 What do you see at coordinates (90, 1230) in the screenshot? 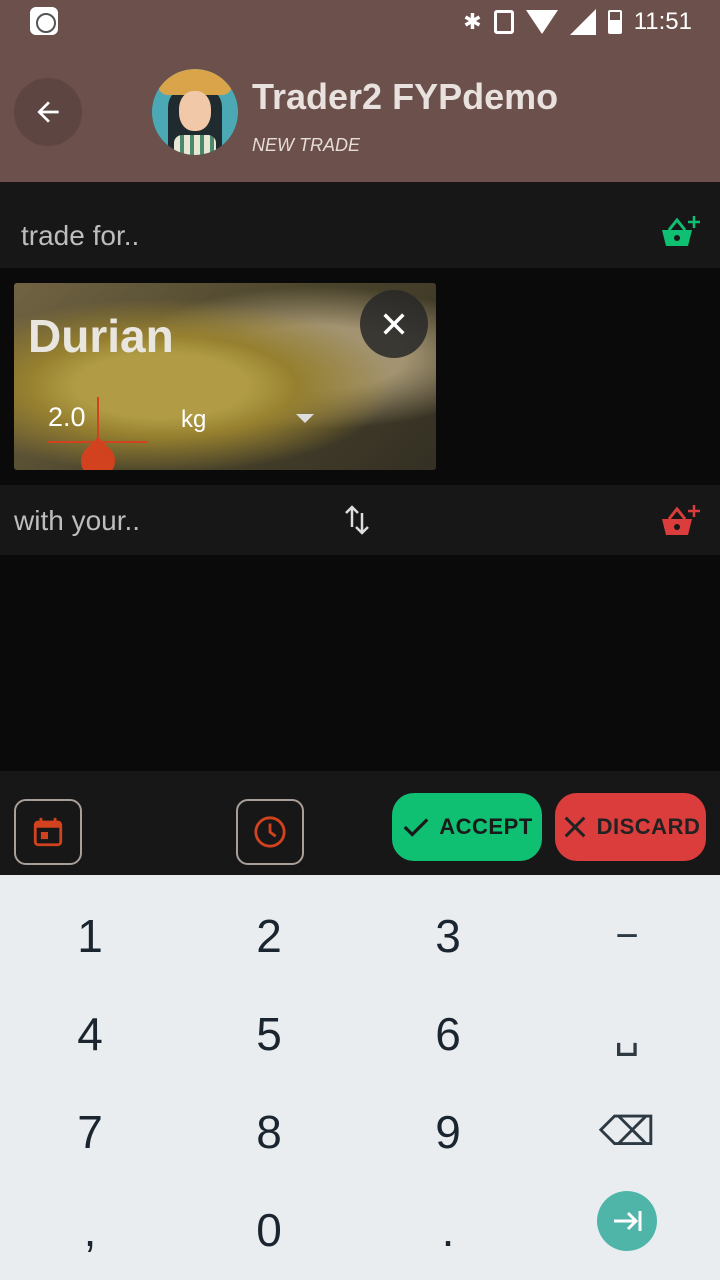
I see `key-comma: ,` at bounding box center [90, 1230].